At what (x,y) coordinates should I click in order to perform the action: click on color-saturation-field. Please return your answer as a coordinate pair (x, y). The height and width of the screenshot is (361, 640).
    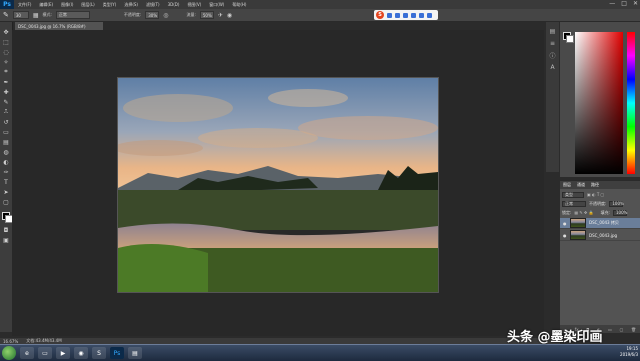
    Looking at the image, I should click on (599, 103).